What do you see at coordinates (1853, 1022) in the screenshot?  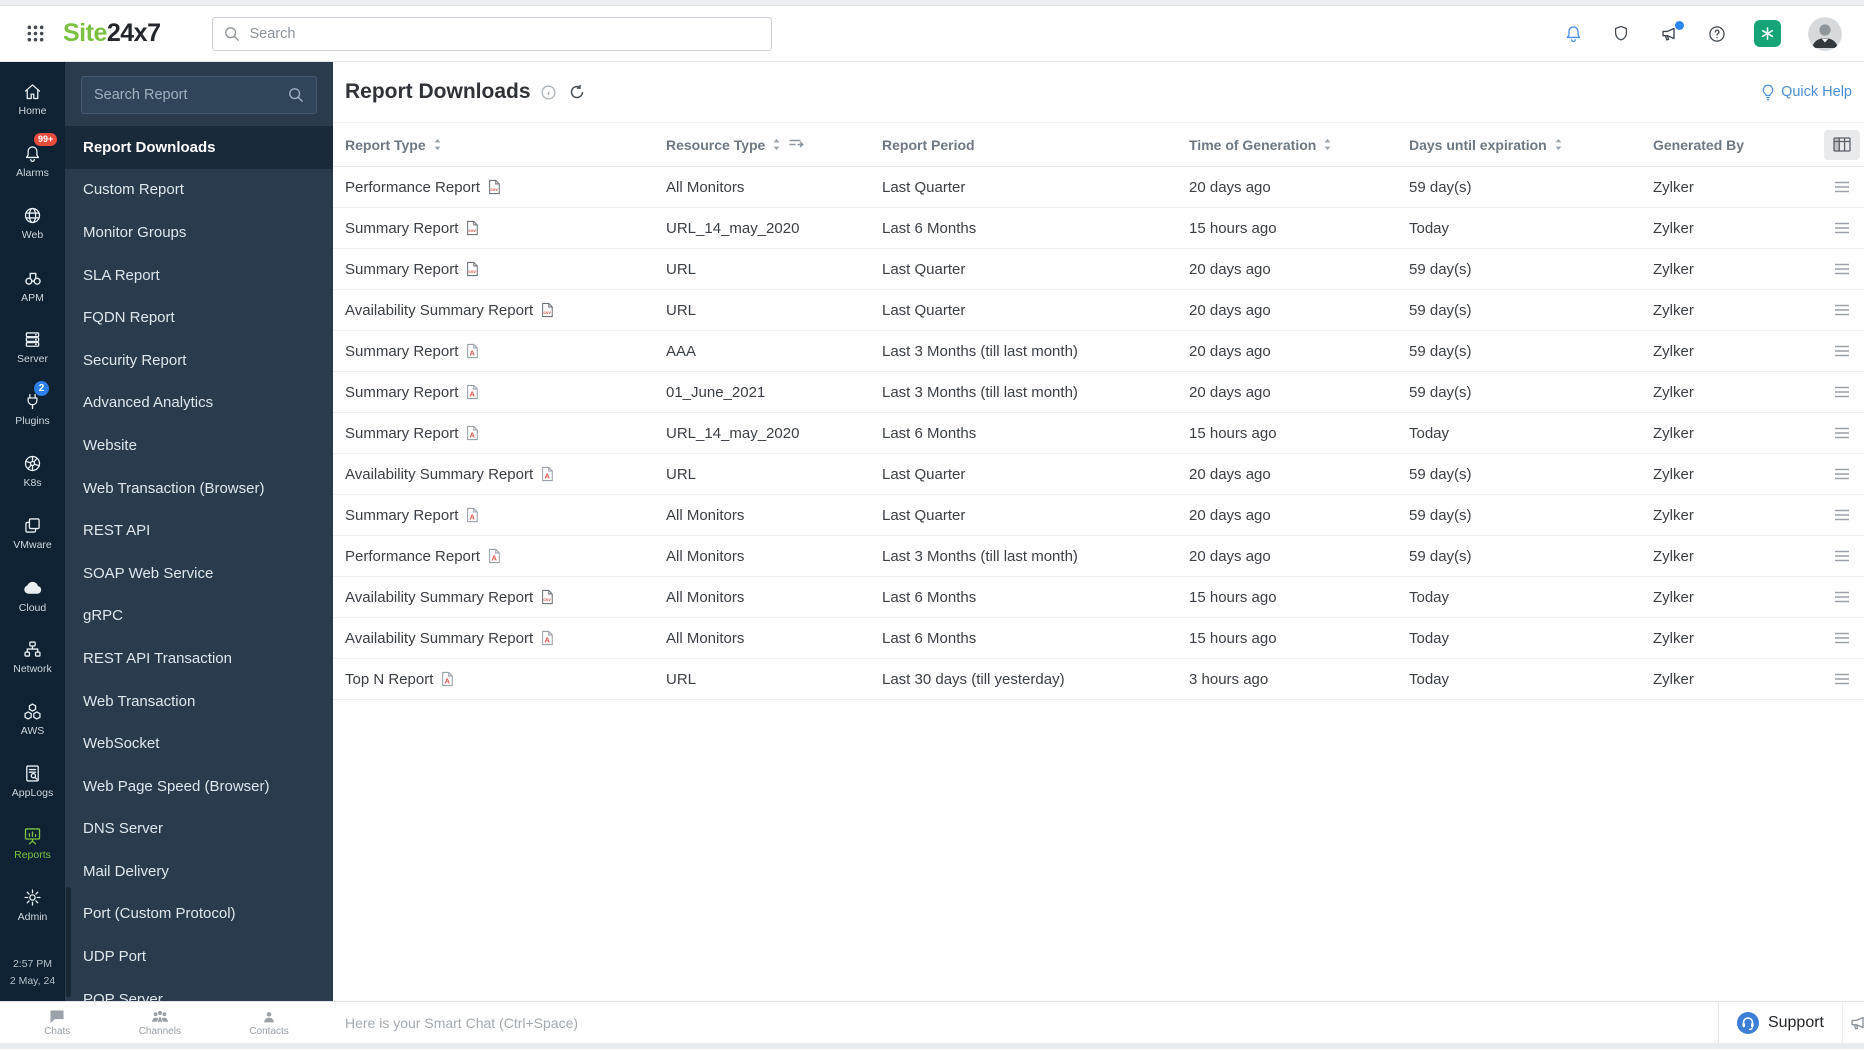 I see `megaphone-icon` at bounding box center [1853, 1022].